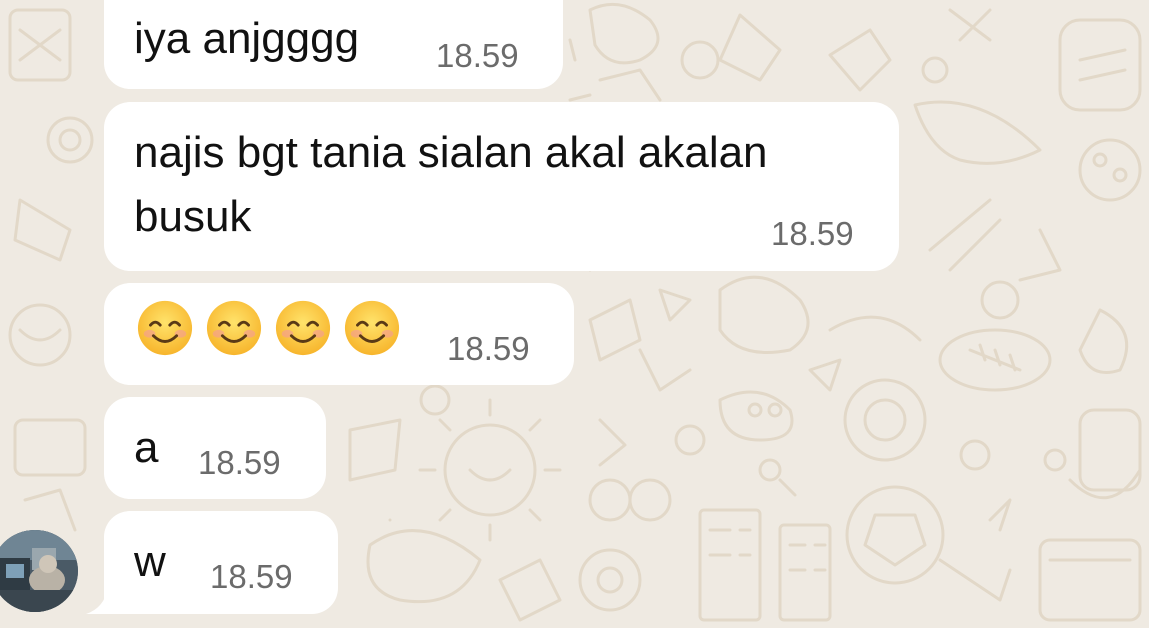 This screenshot has width=1149, height=628. I want to click on message-bubble: w 18.59, so click(221, 562).